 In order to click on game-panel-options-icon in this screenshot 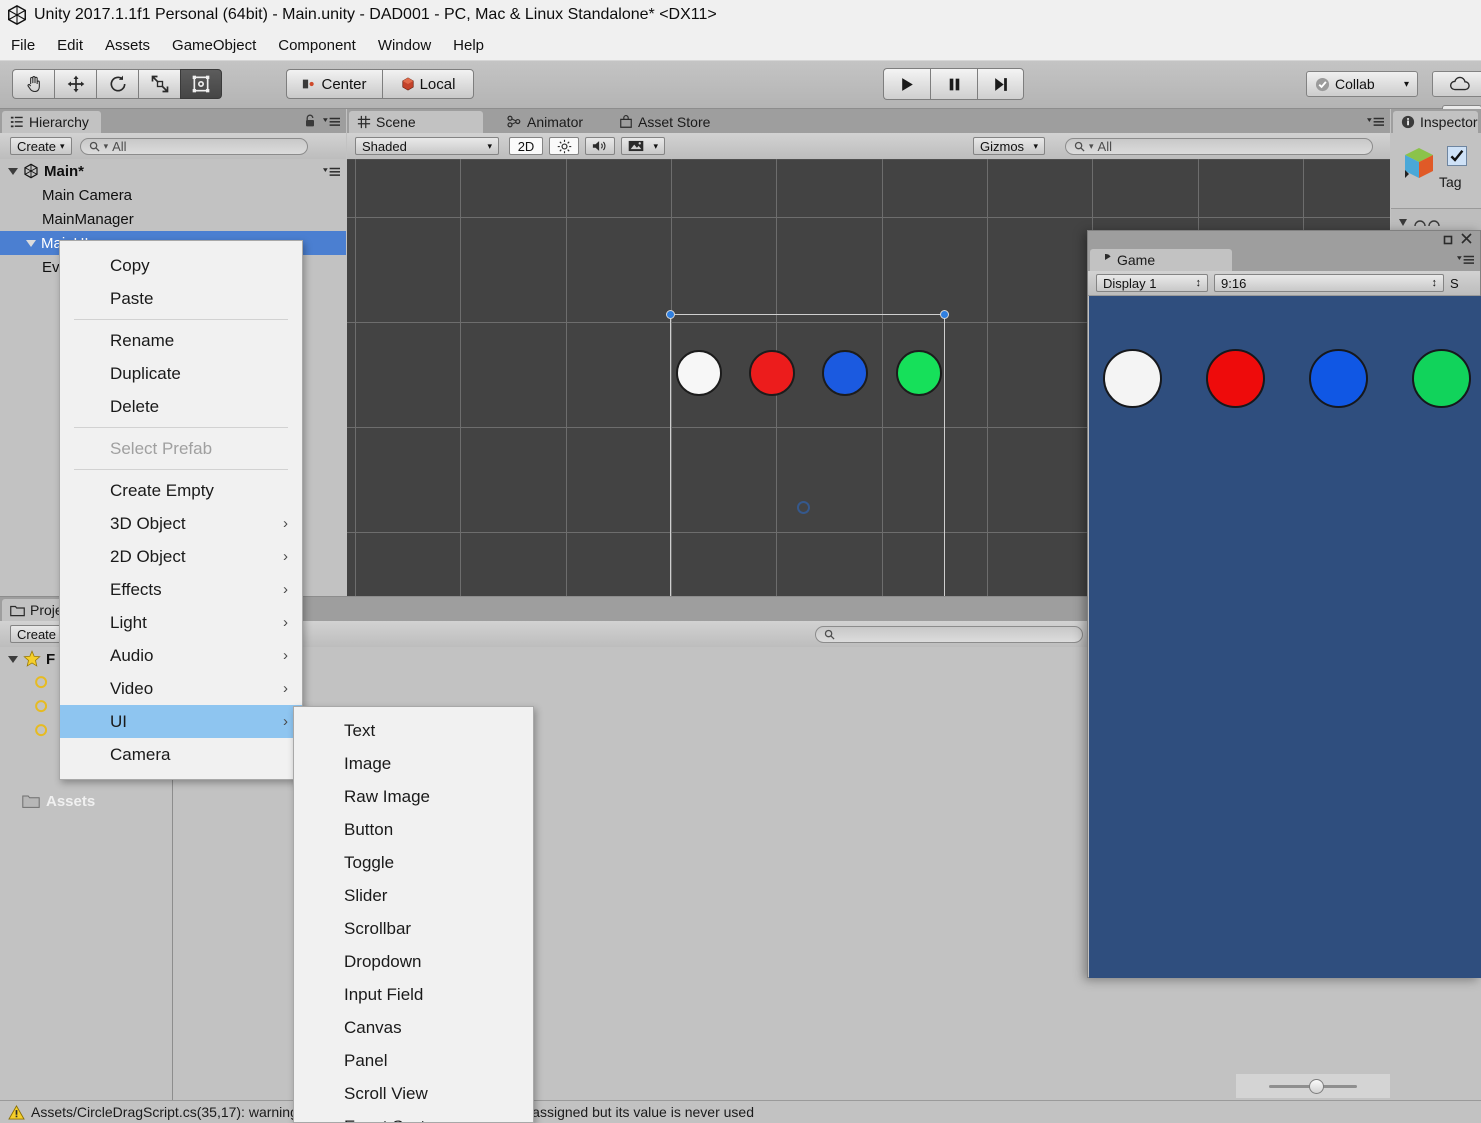, I will do `click(1465, 261)`.